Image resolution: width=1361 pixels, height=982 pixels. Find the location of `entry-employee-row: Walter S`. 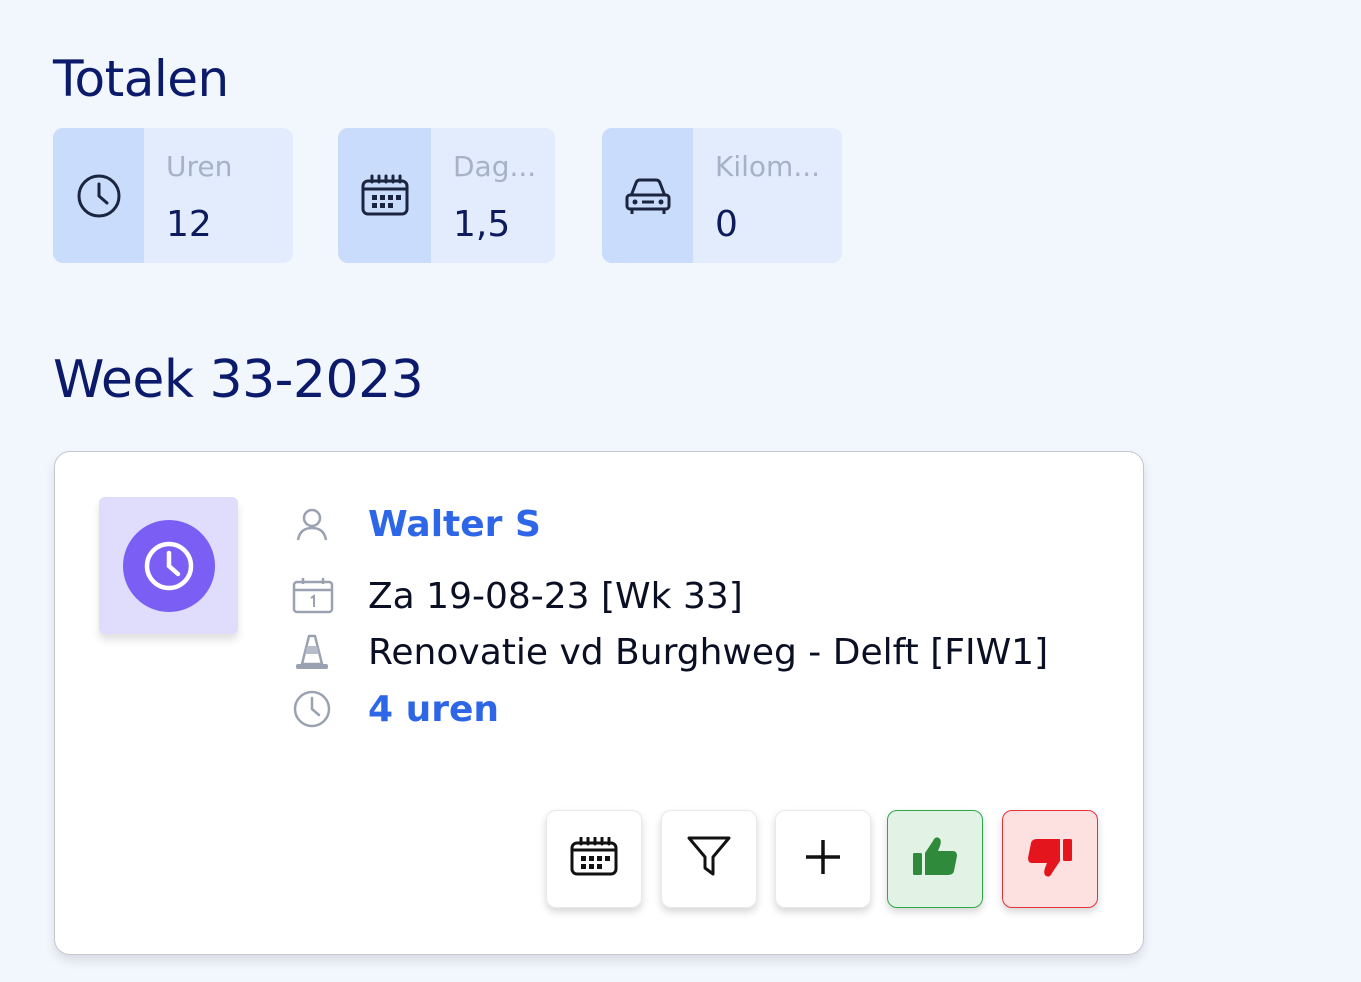

entry-employee-row: Walter S is located at coordinates (416, 524).